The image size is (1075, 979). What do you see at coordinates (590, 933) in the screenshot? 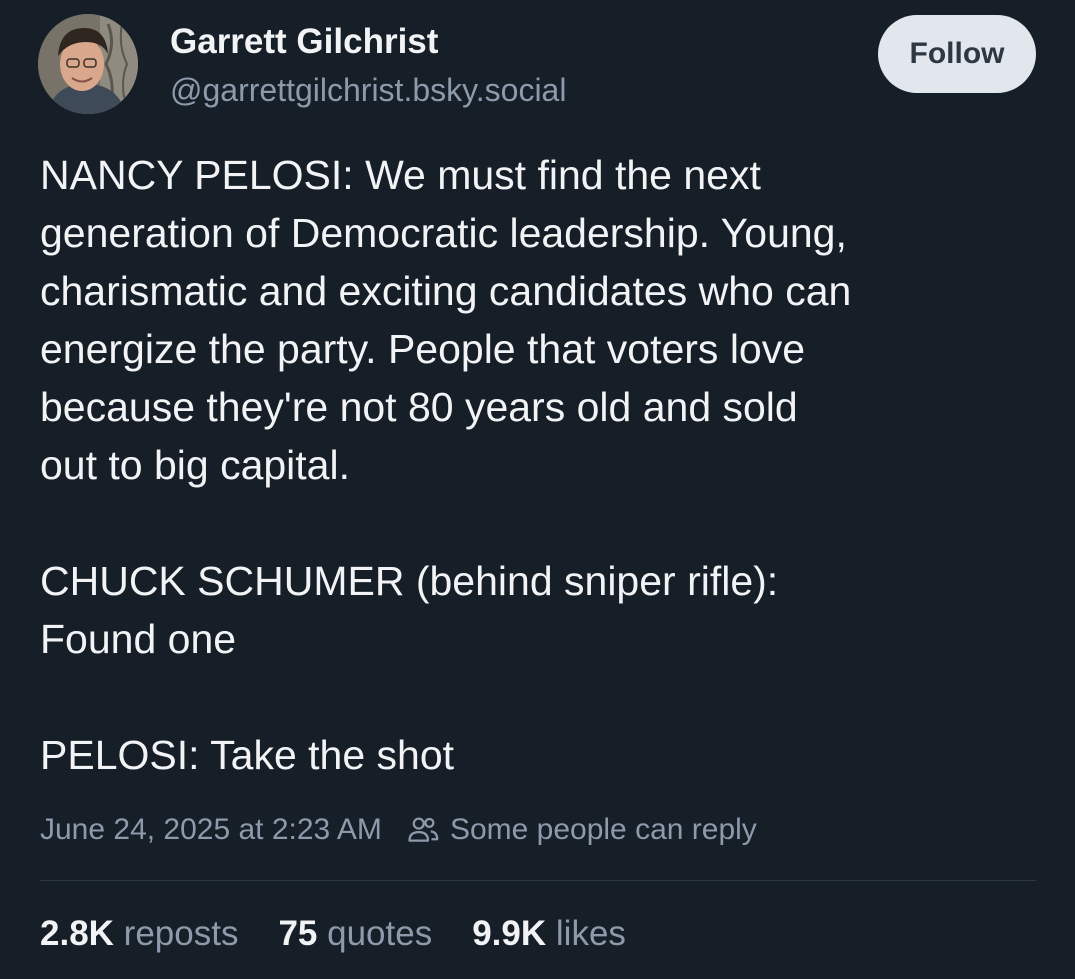
I see `stat-label: likes` at bounding box center [590, 933].